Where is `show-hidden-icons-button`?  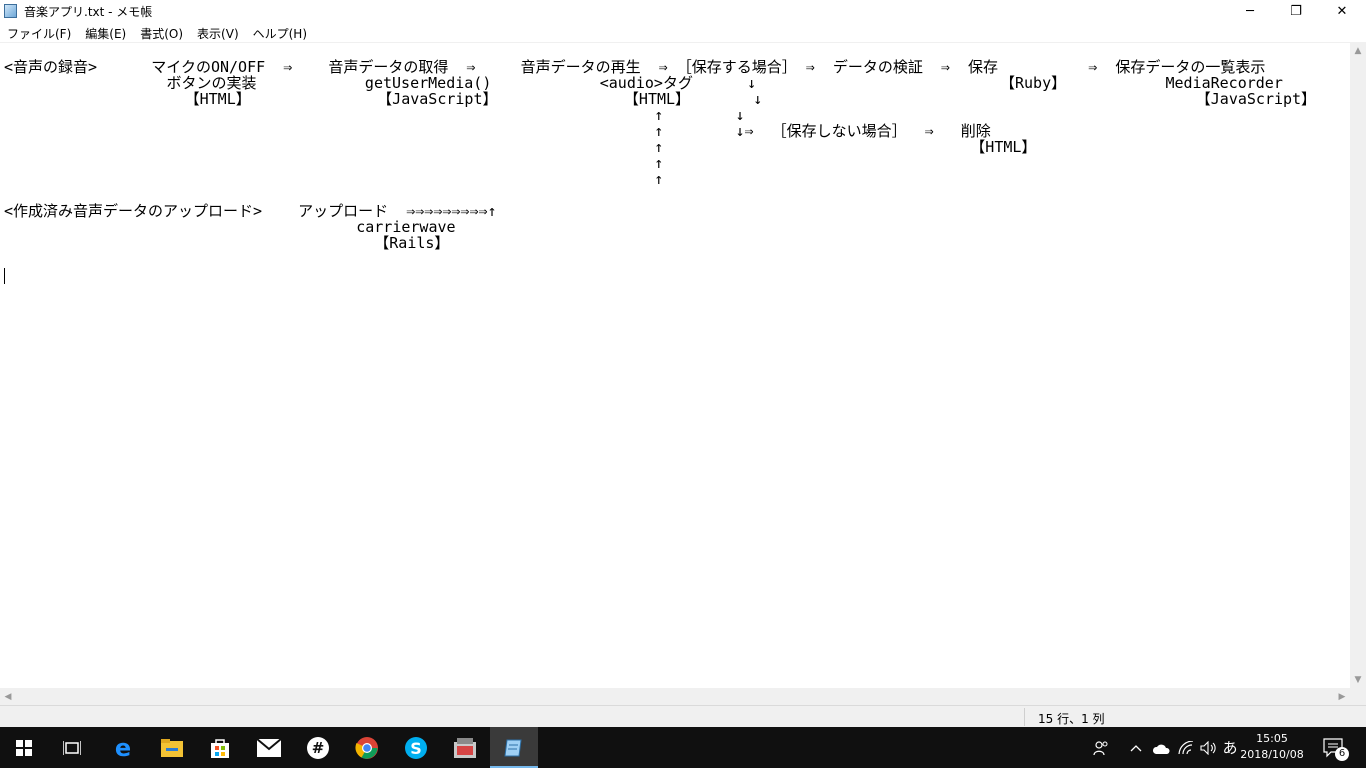
show-hidden-icons-button is located at coordinates (1136, 747).